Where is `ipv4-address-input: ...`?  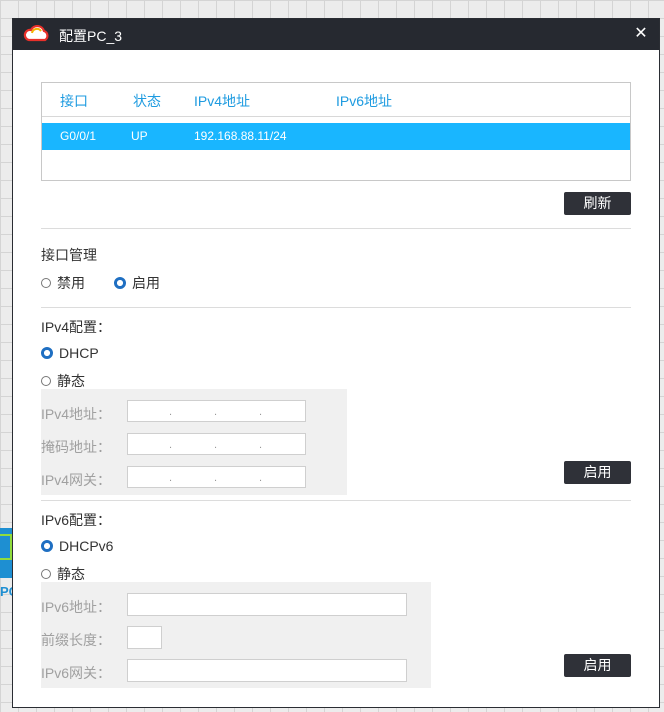 ipv4-address-input: ... is located at coordinates (216, 411).